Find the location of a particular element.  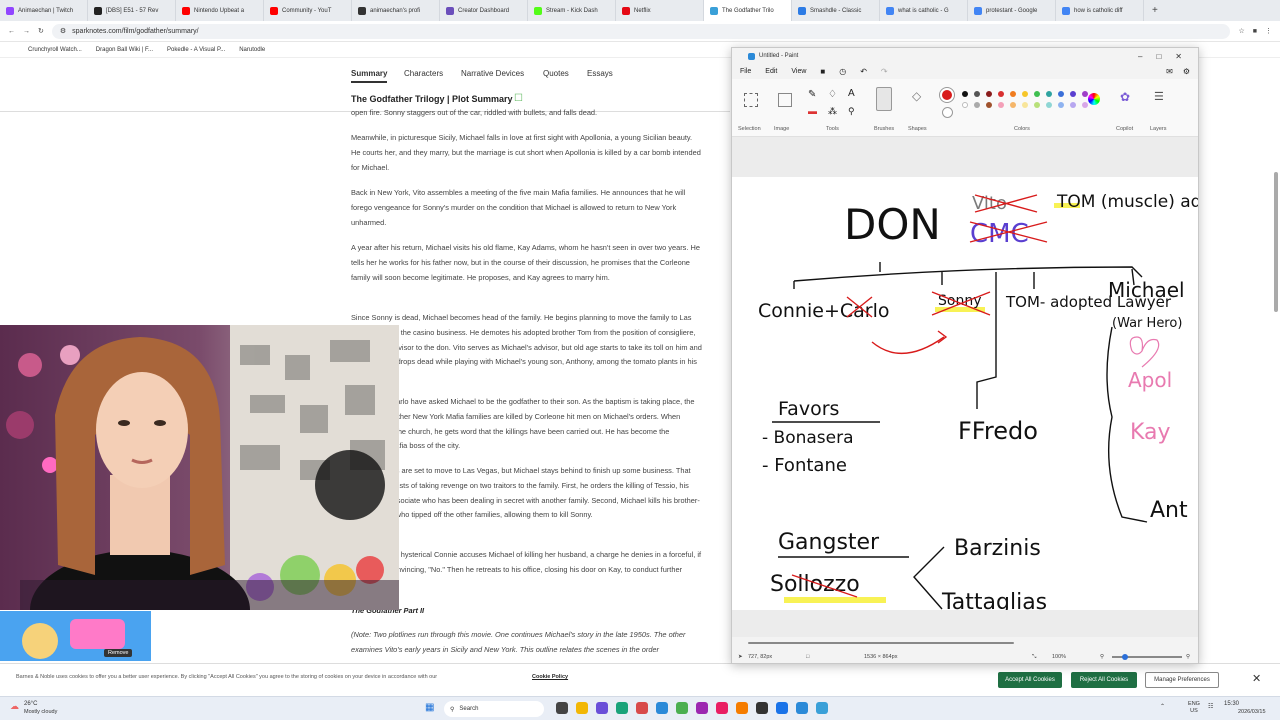

browser-tab: what is catholic - G is located at coordinates (924, 10).